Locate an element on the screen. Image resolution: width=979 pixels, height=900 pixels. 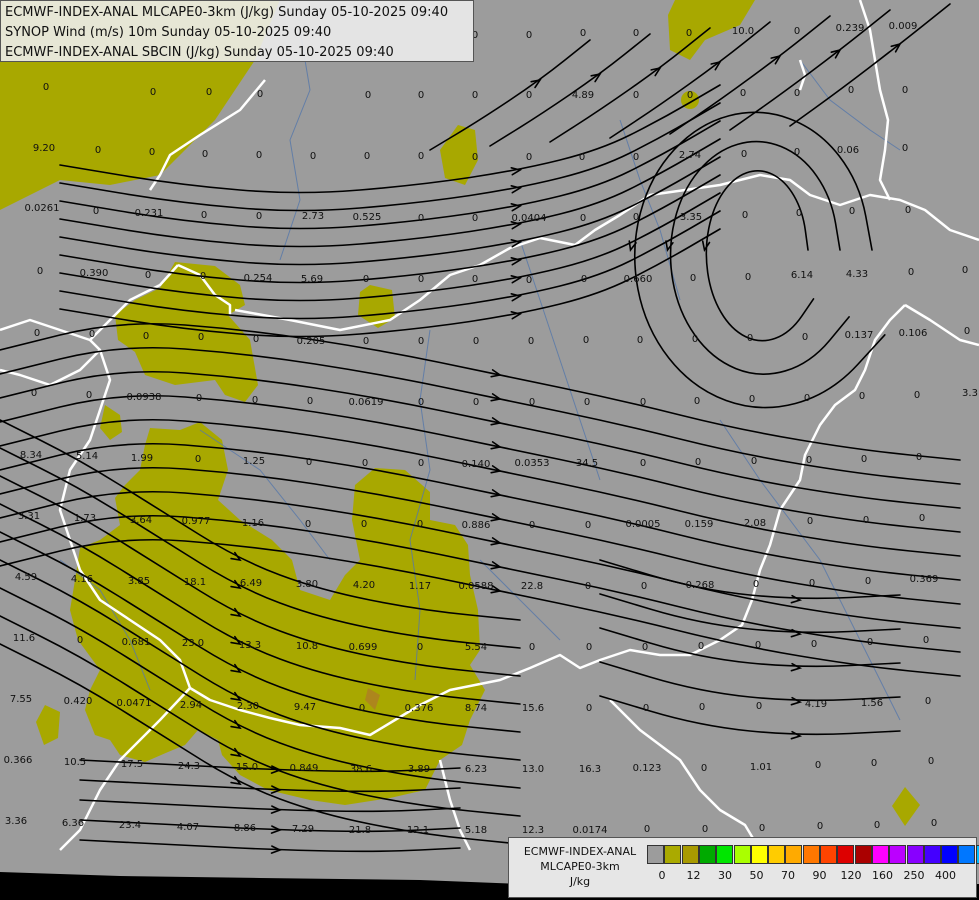
map-value-label: 1.56 is located at coordinates (872, 703).